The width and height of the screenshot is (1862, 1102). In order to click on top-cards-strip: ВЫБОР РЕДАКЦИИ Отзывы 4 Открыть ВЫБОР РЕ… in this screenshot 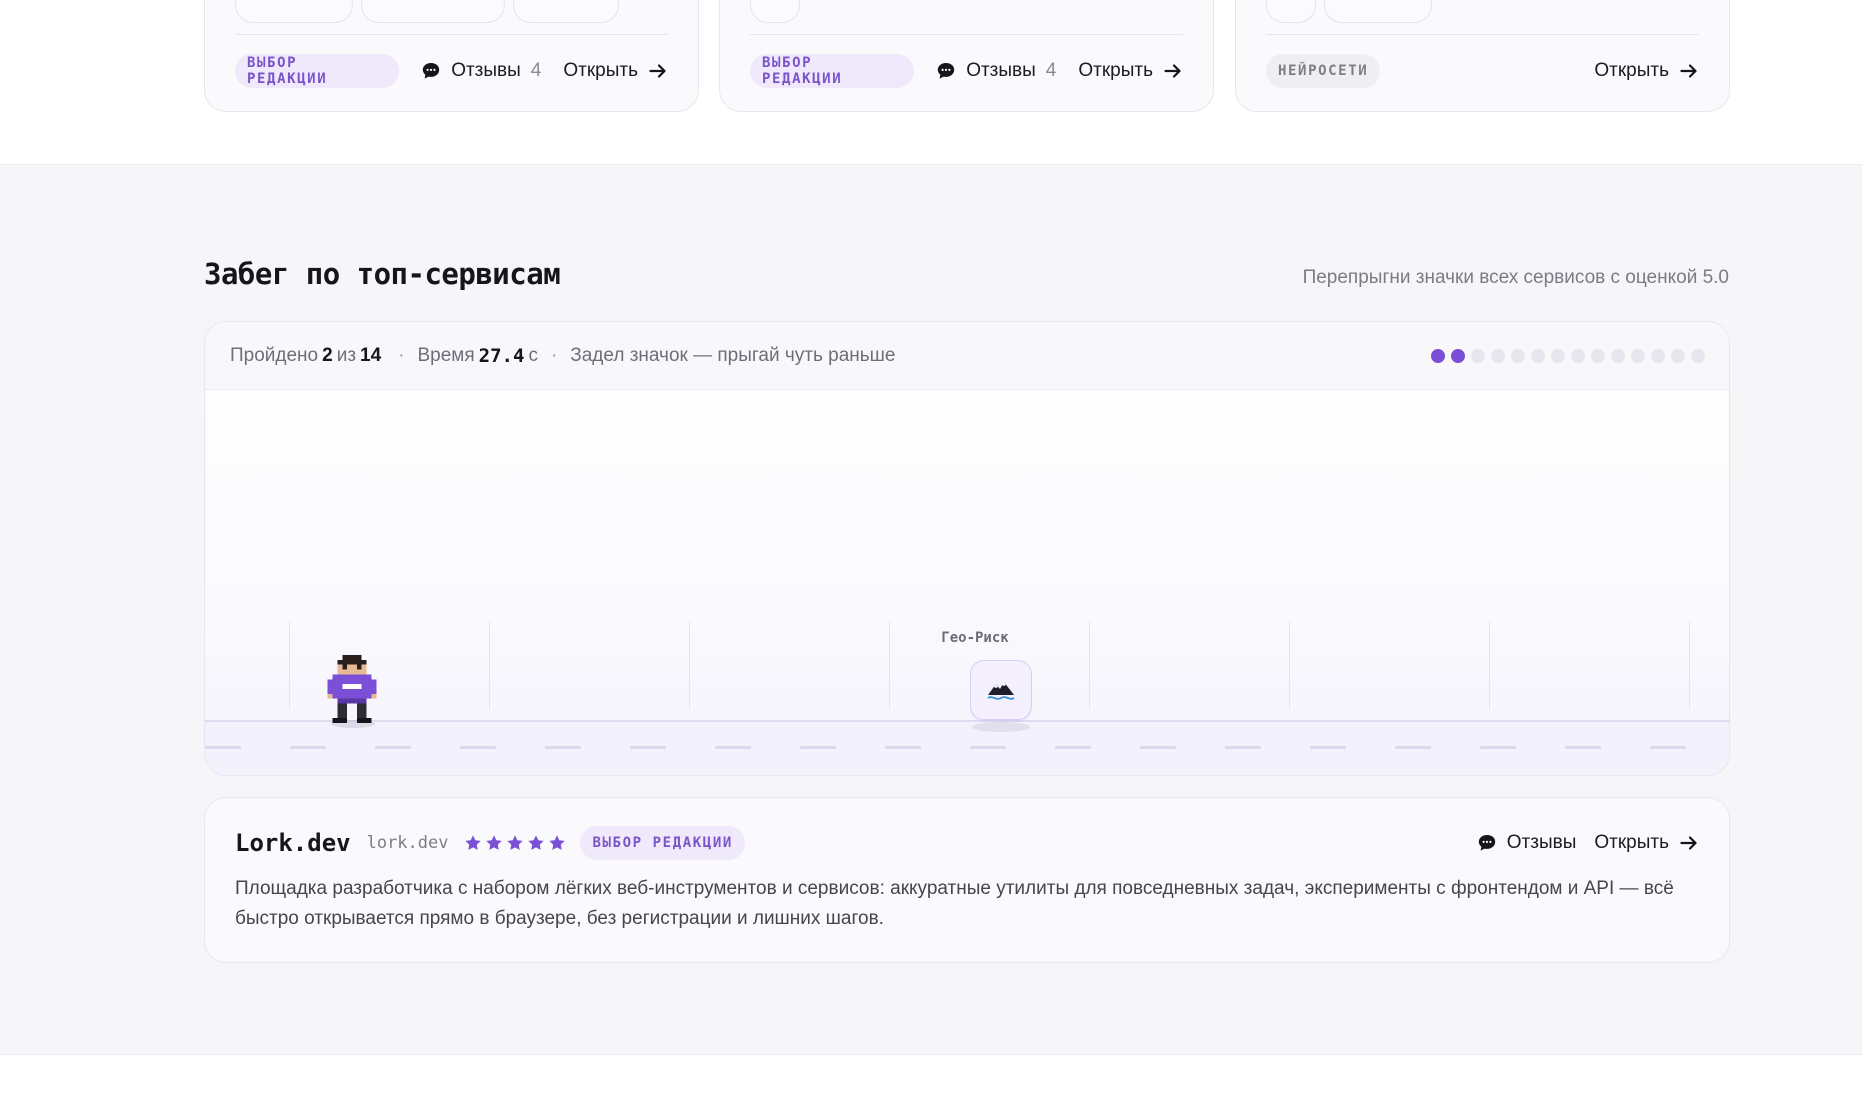, I will do `click(931, 82)`.